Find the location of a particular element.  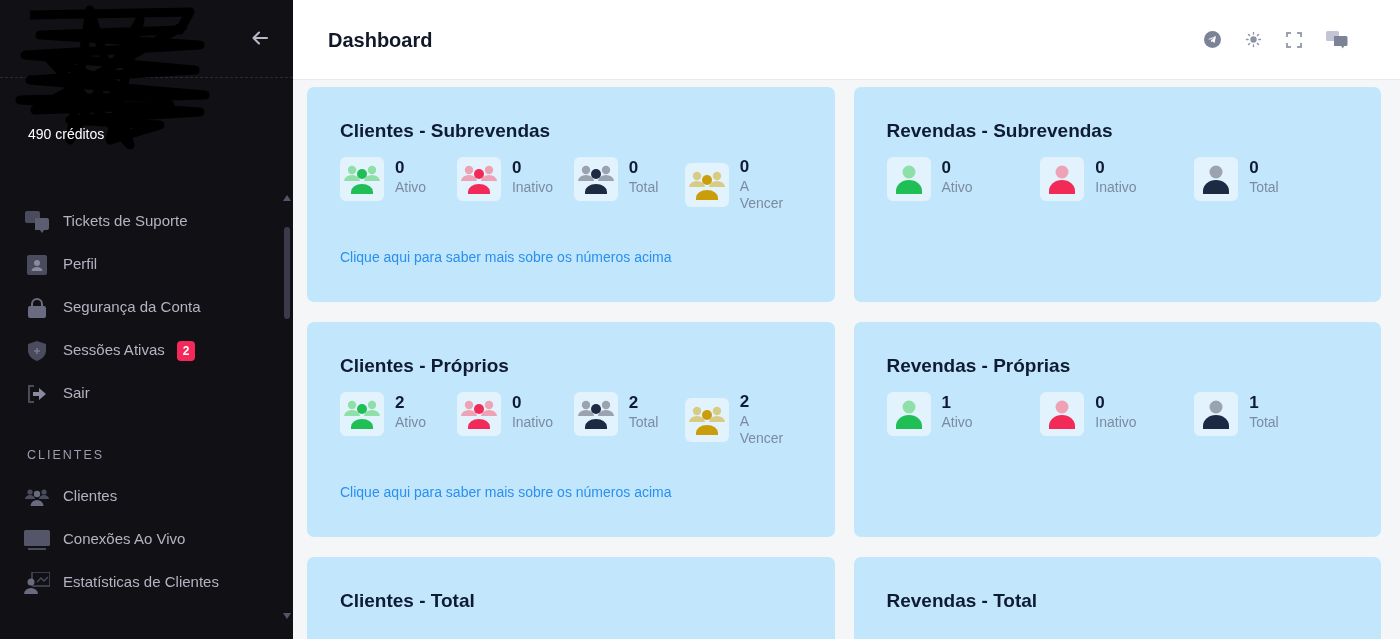

card-title: Clientes - Próprios is located at coordinates (425, 366).